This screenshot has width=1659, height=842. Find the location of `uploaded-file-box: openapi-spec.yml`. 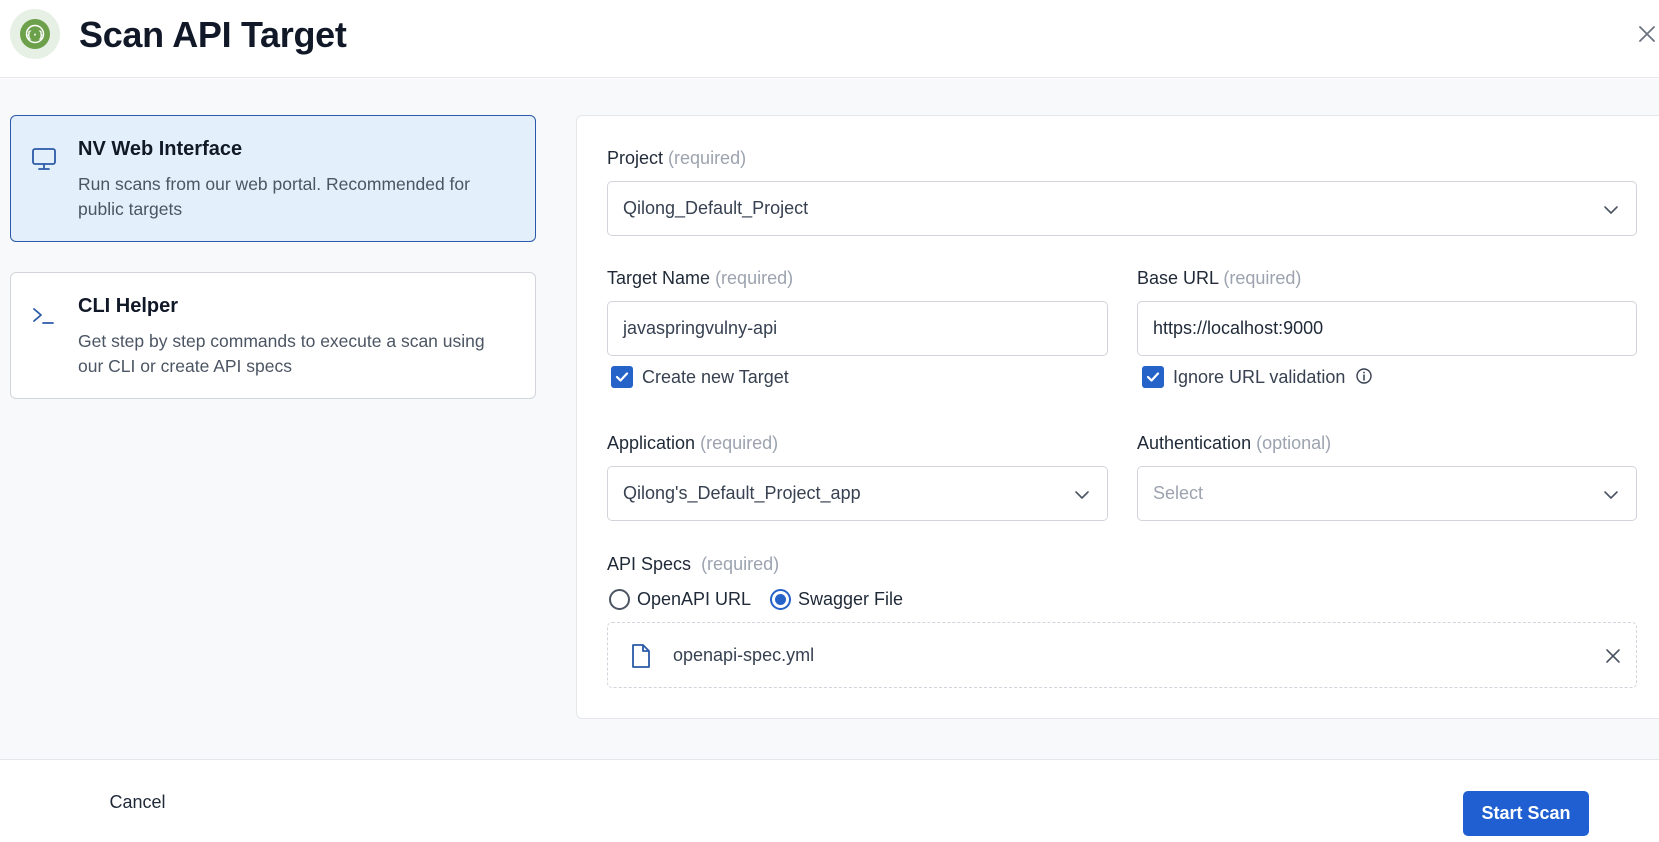

uploaded-file-box: openapi-spec.yml is located at coordinates (1122, 655).